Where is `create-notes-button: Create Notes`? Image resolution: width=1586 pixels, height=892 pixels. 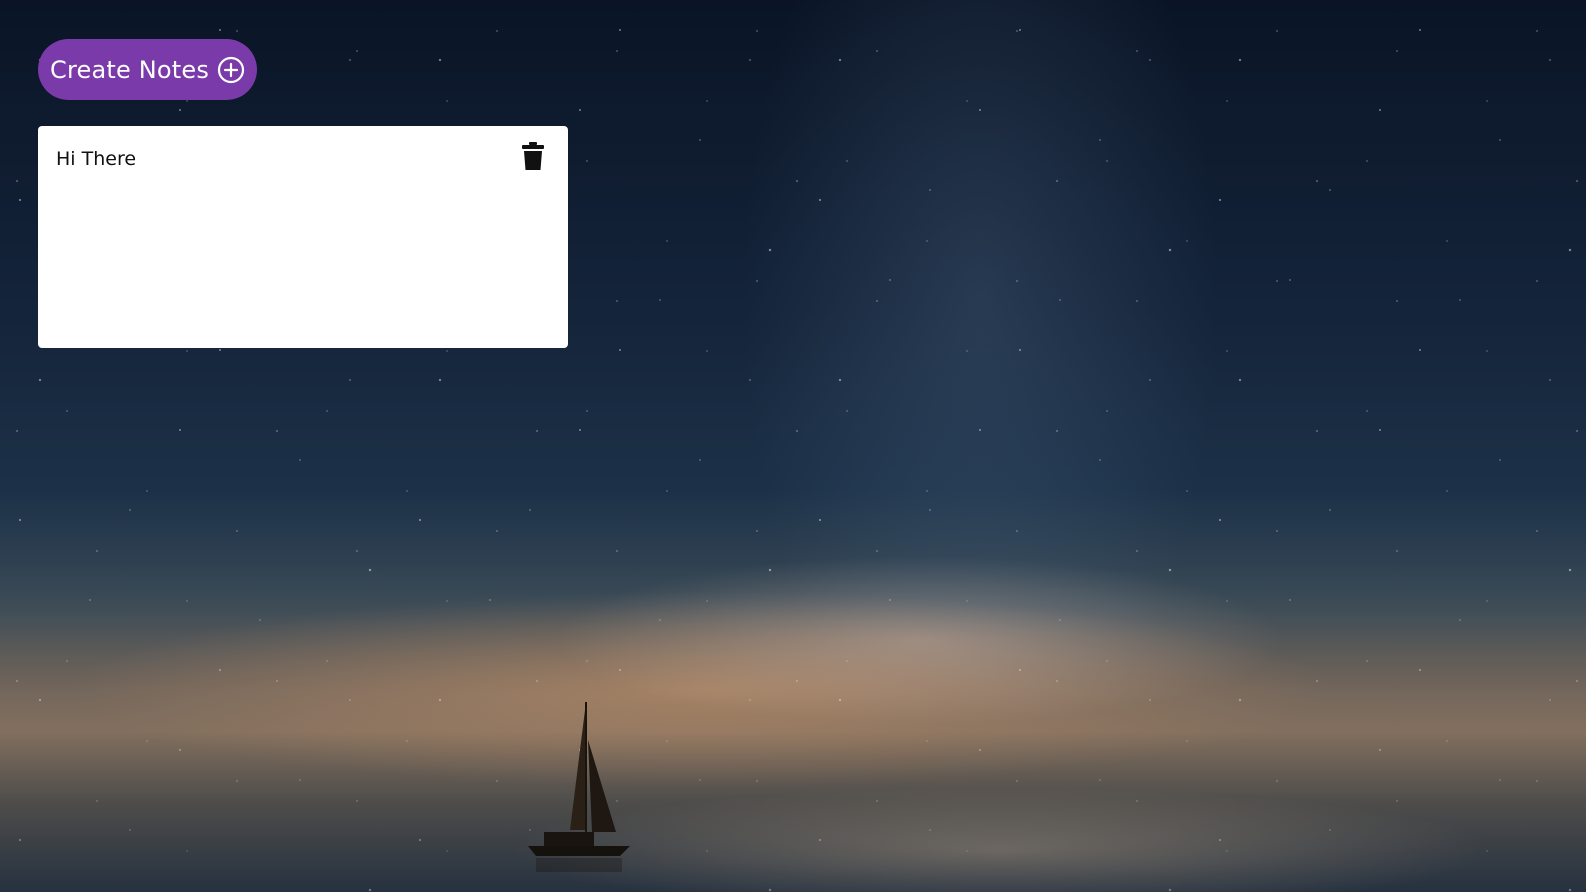 create-notes-button: Create Notes is located at coordinates (148, 69).